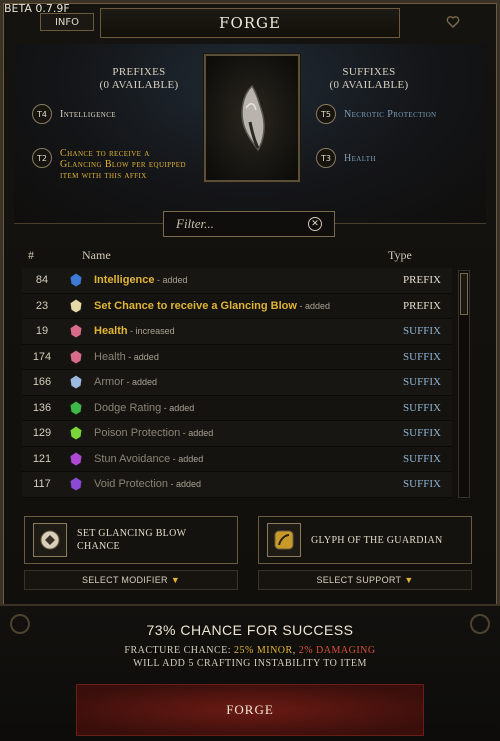  I want to click on modifier-slot: SET GLANCING BLOW CHANCE, so click(131, 540).